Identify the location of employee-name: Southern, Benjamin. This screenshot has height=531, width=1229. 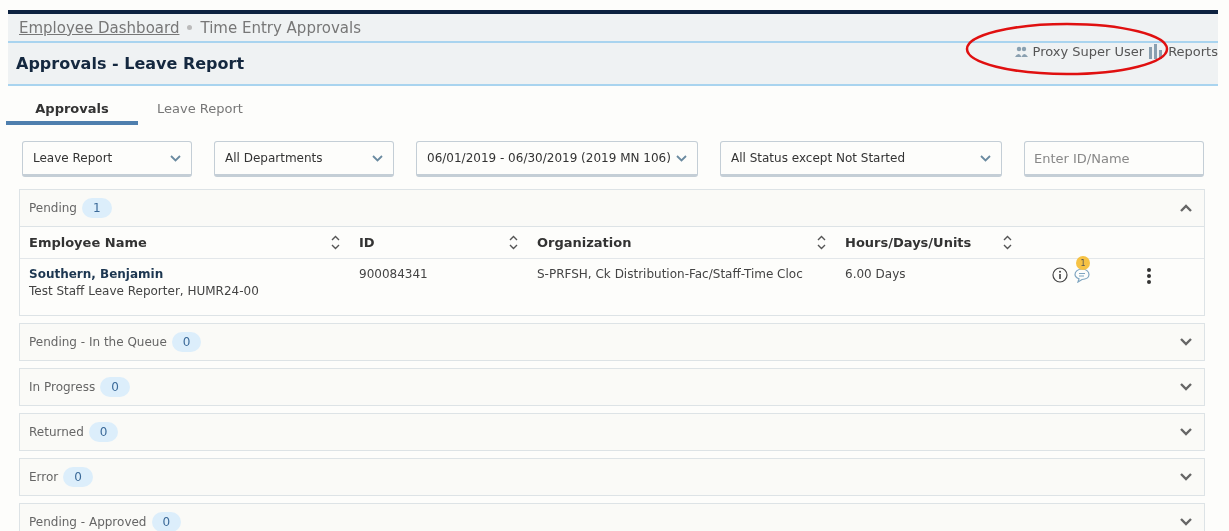
(189, 274).